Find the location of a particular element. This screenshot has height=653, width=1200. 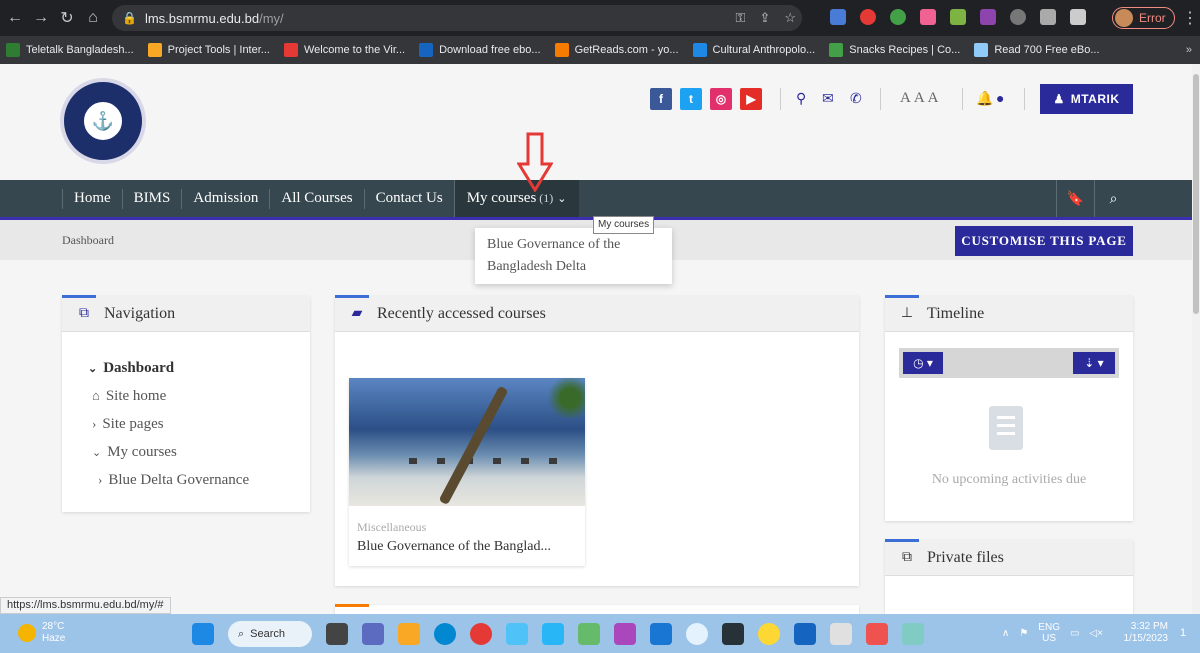

location-icon: ⚲ is located at coordinates (801, 98).